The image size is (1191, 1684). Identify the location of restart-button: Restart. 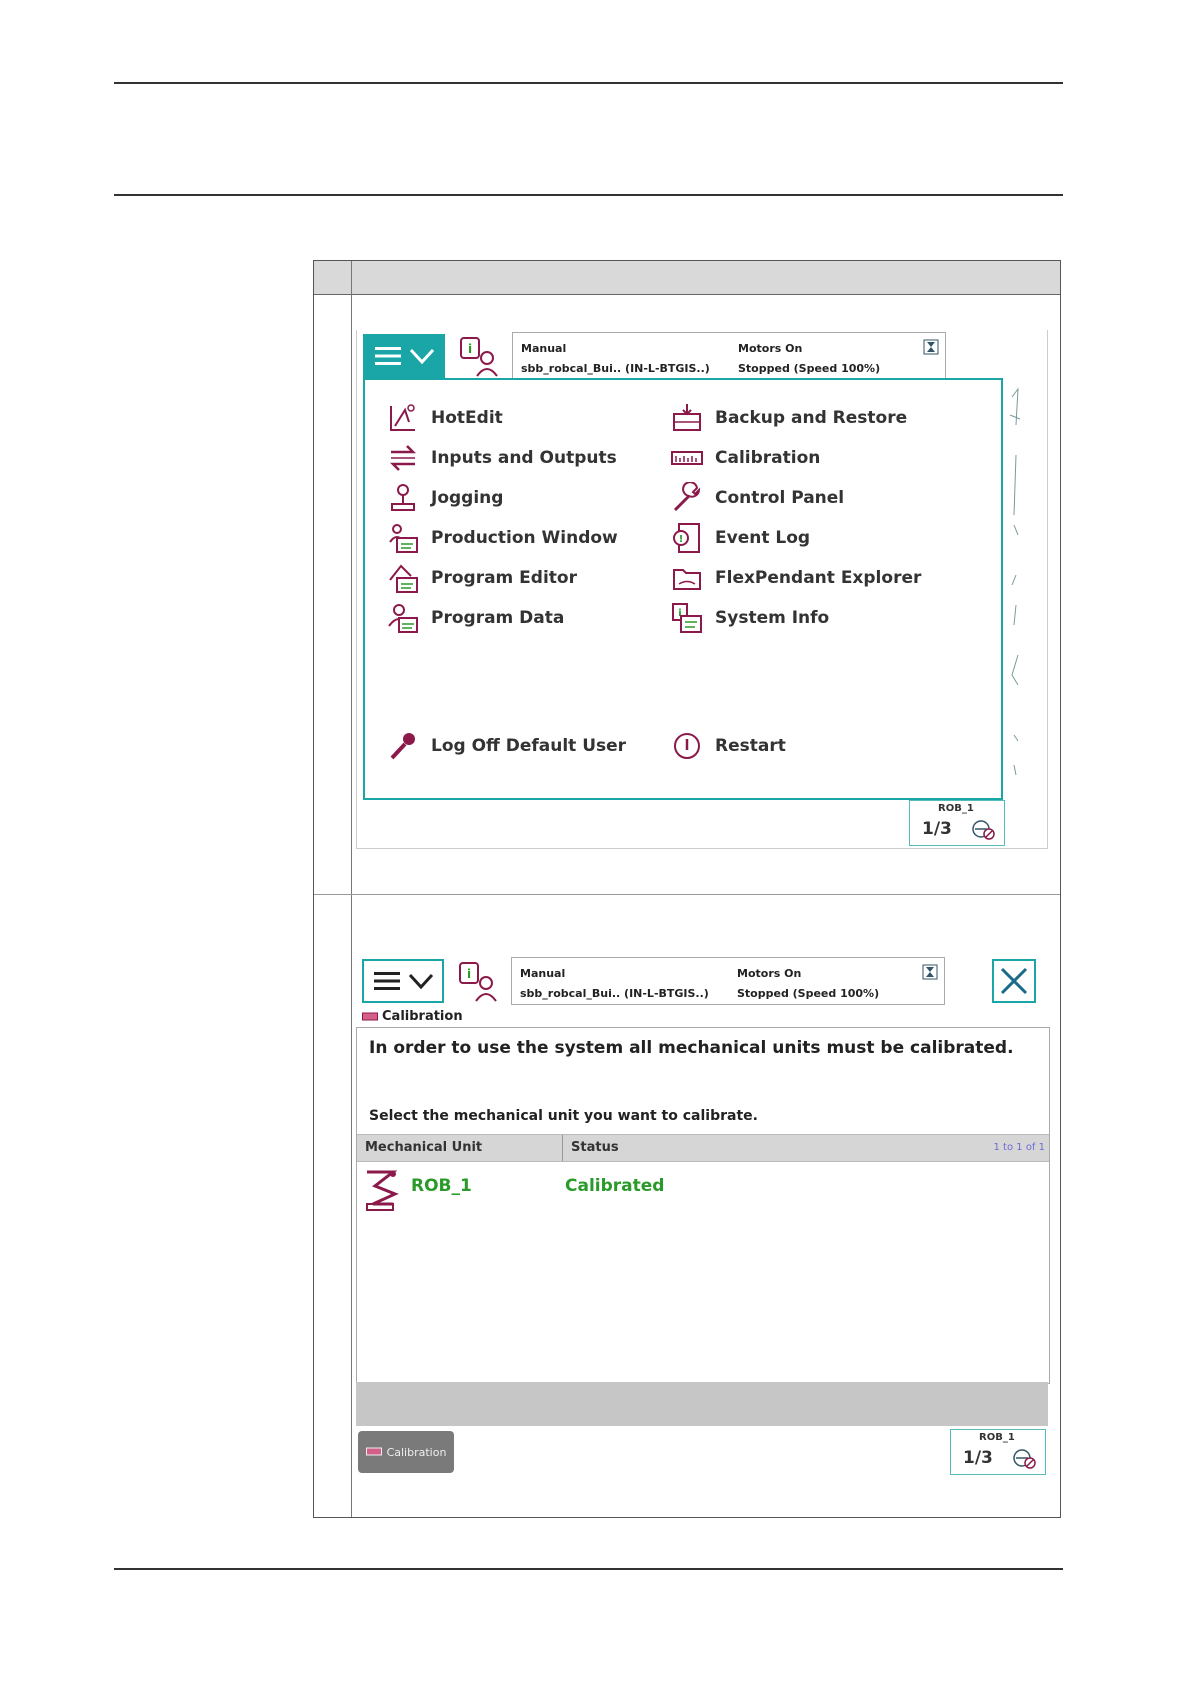
(728, 746).